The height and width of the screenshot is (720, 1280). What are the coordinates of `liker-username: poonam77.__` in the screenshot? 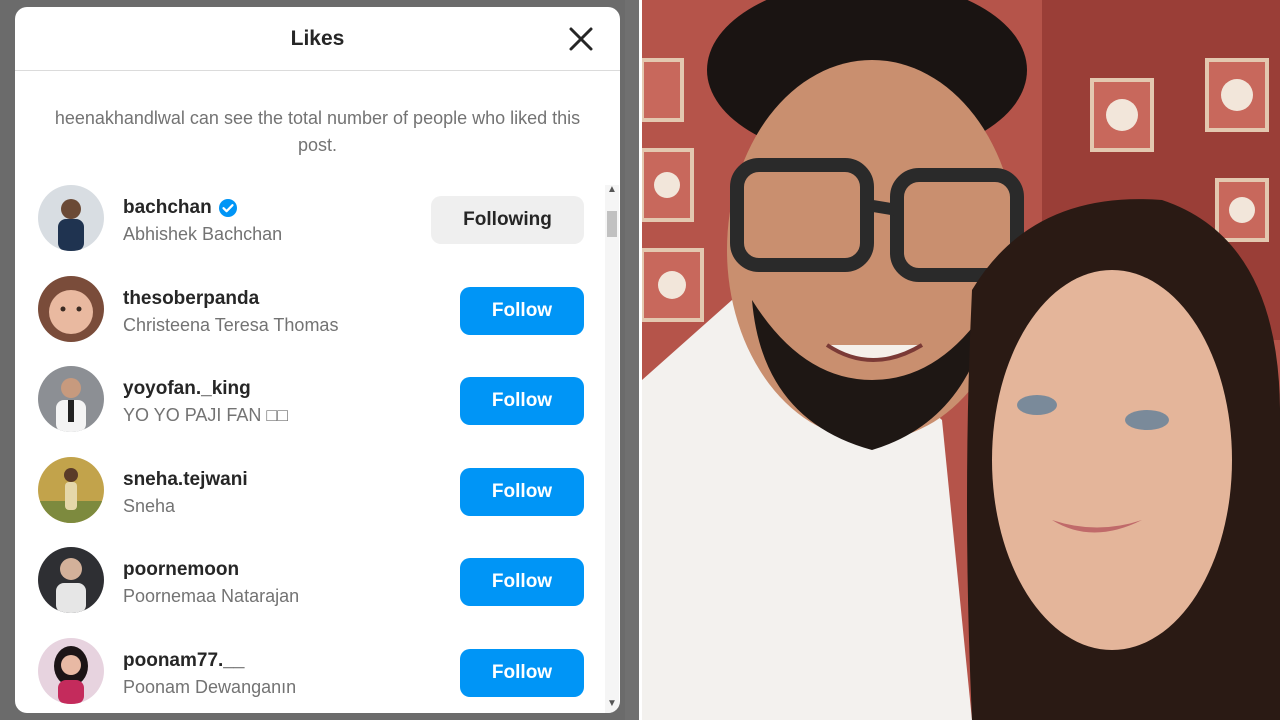 It's located at (183, 661).